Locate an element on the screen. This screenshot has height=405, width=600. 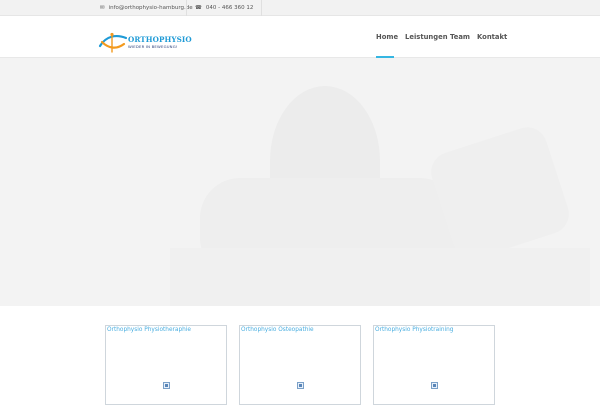
nav-kontakt: Kontakt is located at coordinates (492, 37).